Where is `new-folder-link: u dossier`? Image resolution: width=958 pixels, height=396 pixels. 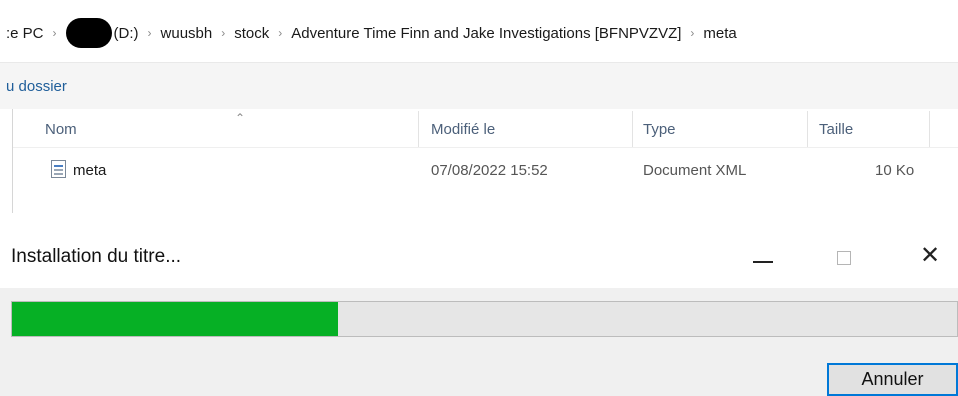 new-folder-link: u dossier is located at coordinates (36, 86).